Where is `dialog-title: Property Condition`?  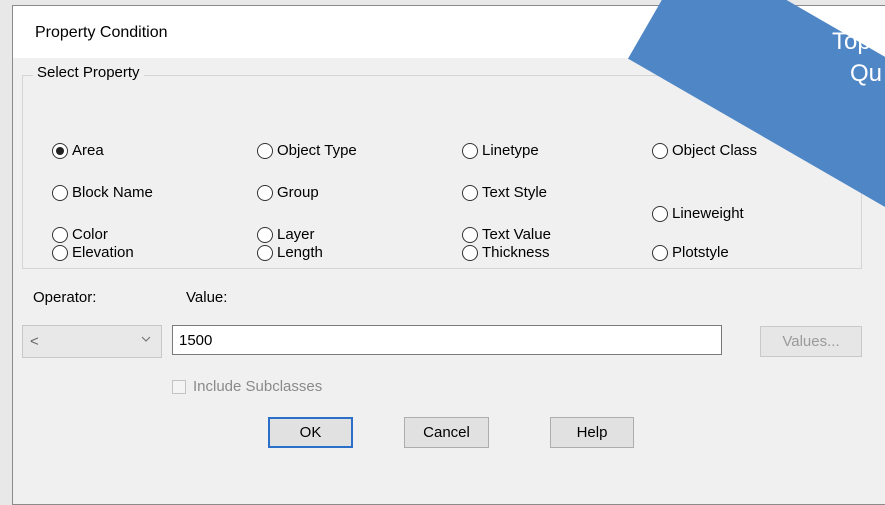
dialog-title: Property Condition is located at coordinates (101, 32).